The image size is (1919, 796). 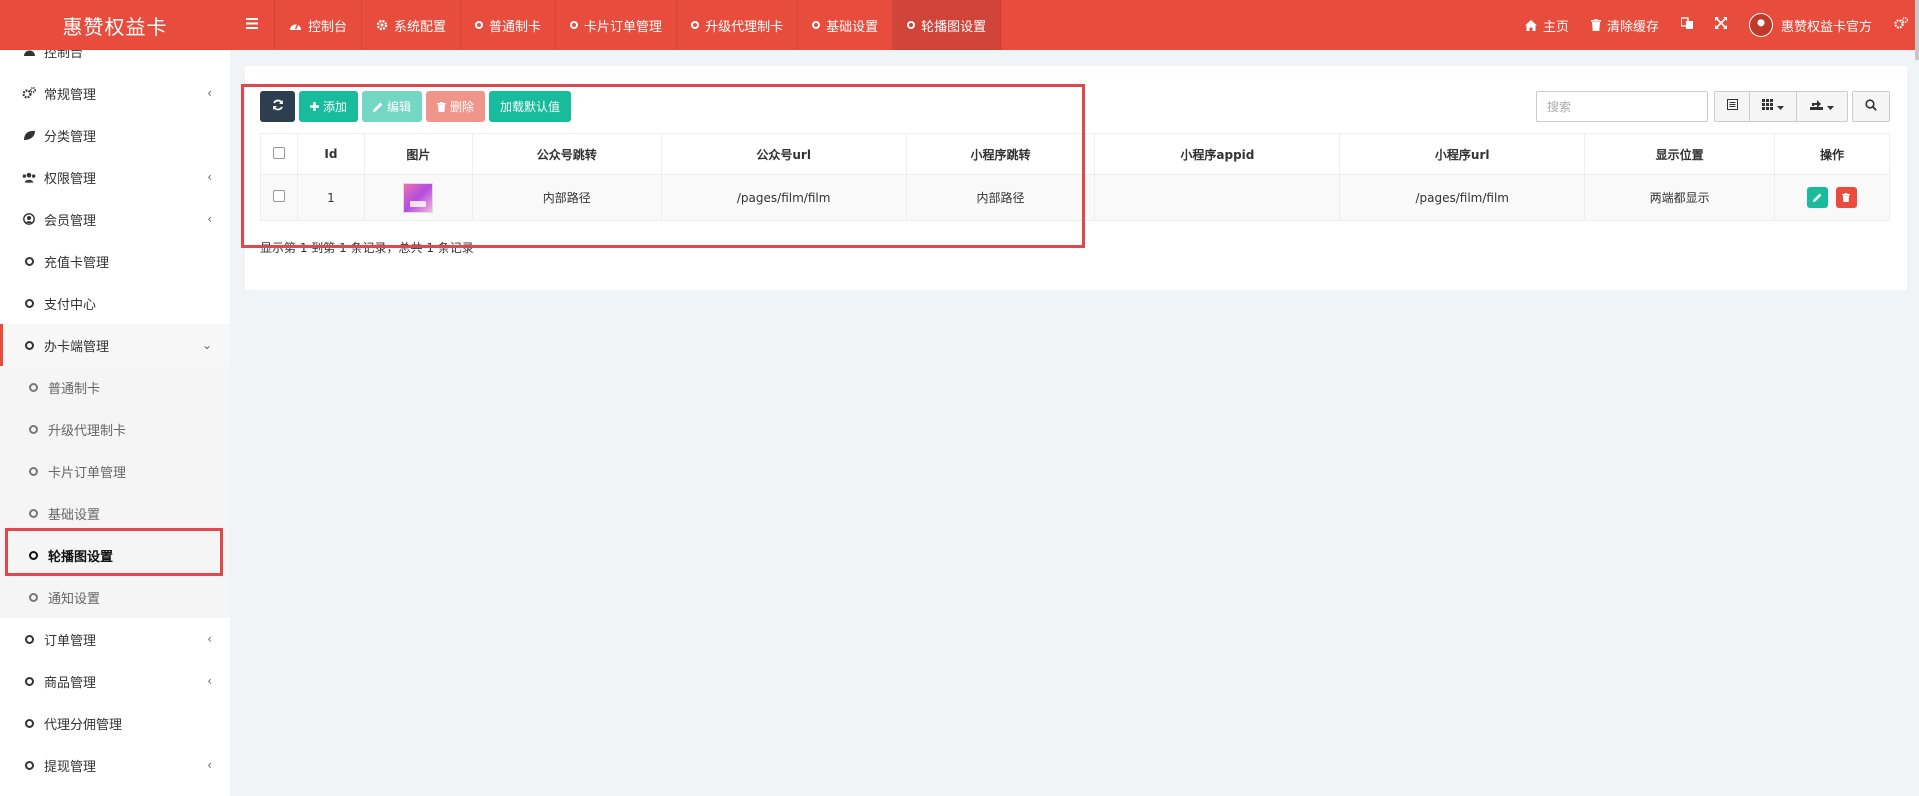 I want to click on tab-normal-card: 普通制卡, so click(x=509, y=25).